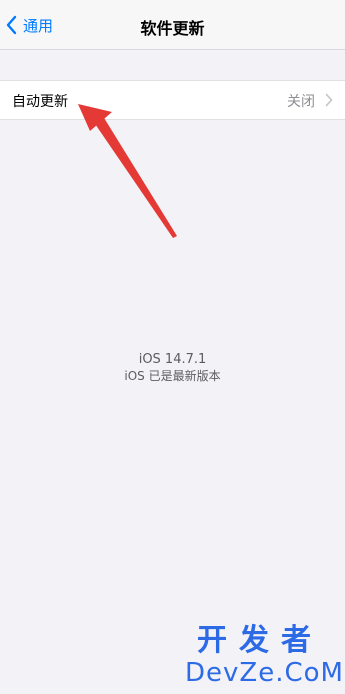 The height and width of the screenshot is (694, 345). What do you see at coordinates (329, 100) in the screenshot?
I see `chevron-right-icon` at bounding box center [329, 100].